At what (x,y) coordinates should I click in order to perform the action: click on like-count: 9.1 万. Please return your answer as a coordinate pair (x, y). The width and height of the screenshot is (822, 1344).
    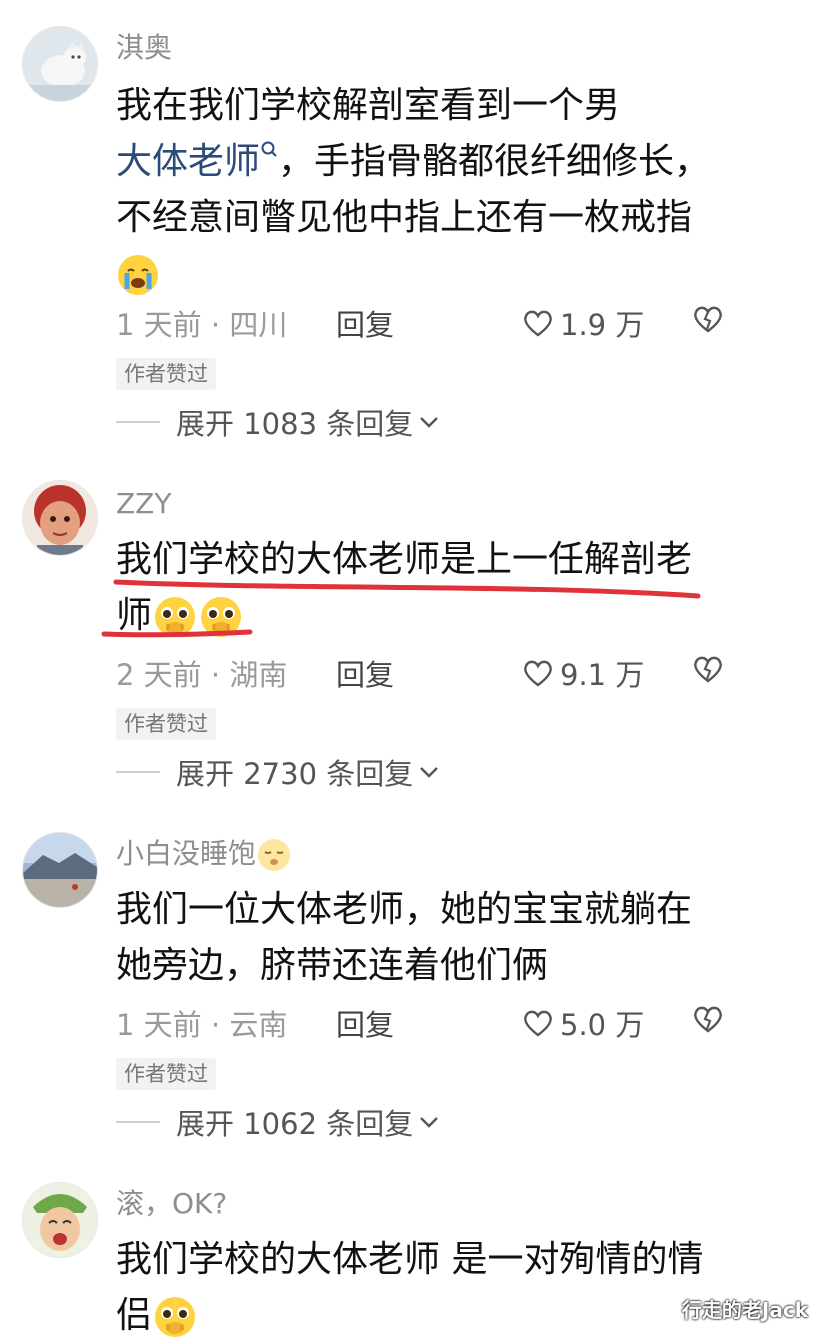
    Looking at the image, I should click on (602, 675).